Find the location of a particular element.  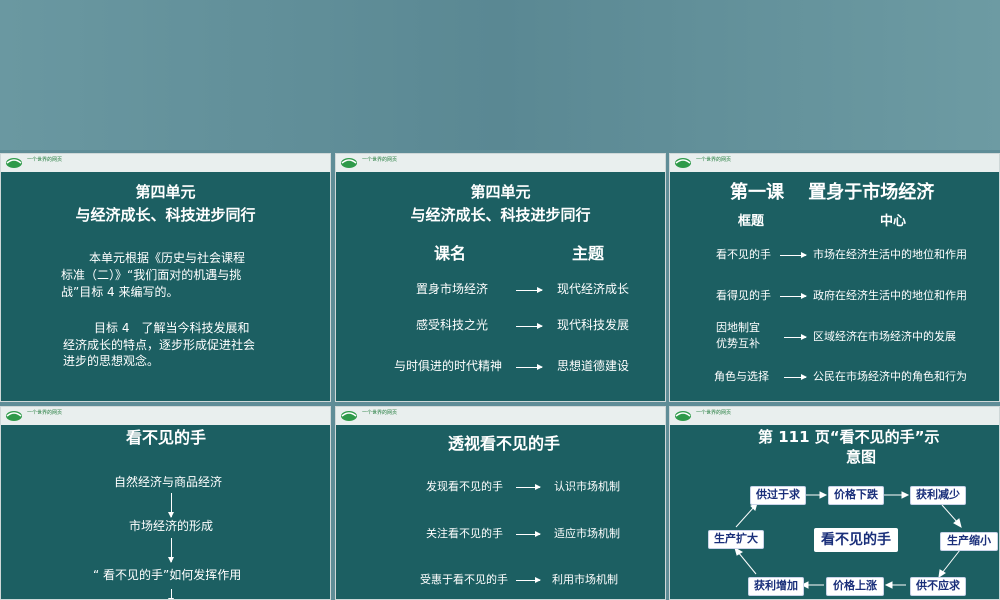

theme-name: 现代科技发展 is located at coordinates (593, 325).